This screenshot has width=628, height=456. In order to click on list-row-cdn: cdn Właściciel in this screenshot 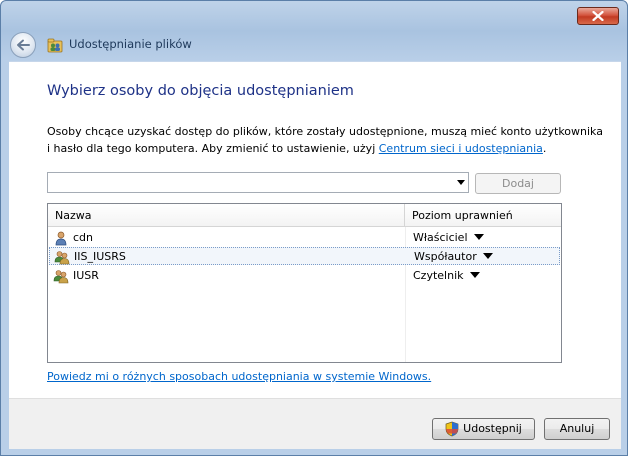, I will do `click(304, 238)`.